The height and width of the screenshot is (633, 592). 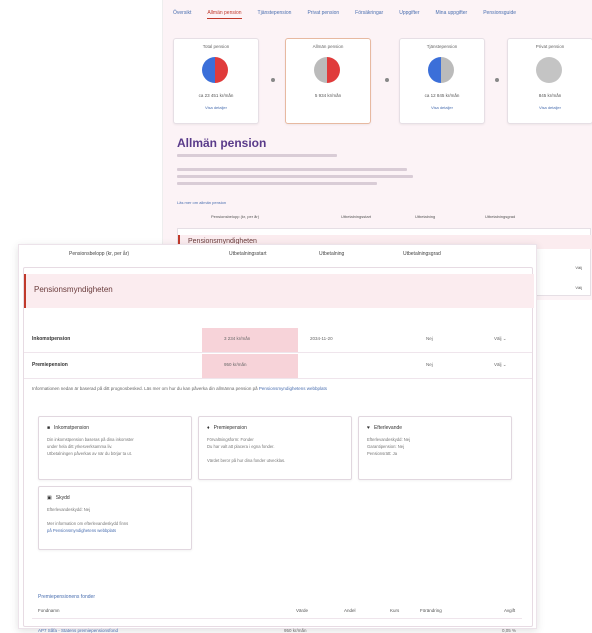 I want to click on read-more-link: Läs mer om allmän pension, so click(x=201, y=202).